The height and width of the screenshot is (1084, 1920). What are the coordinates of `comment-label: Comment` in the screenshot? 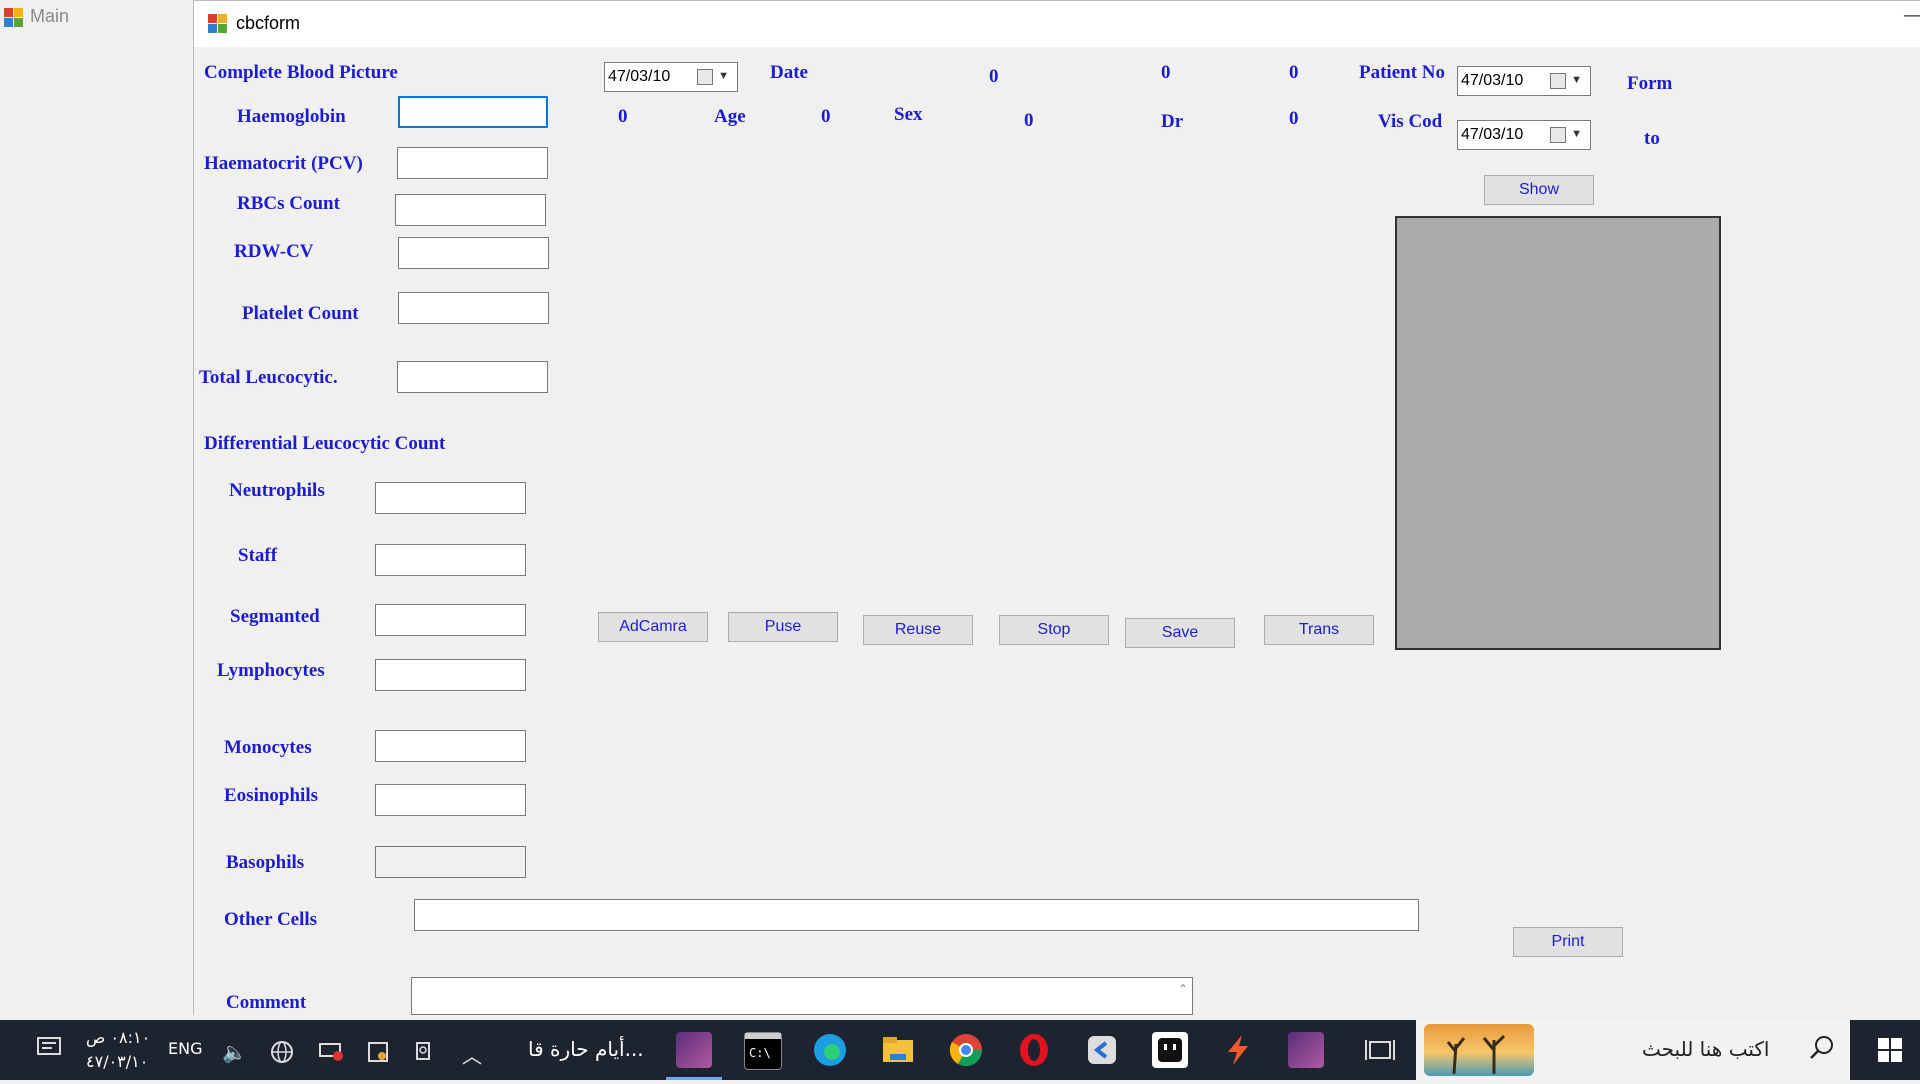 It's located at (266, 1002).